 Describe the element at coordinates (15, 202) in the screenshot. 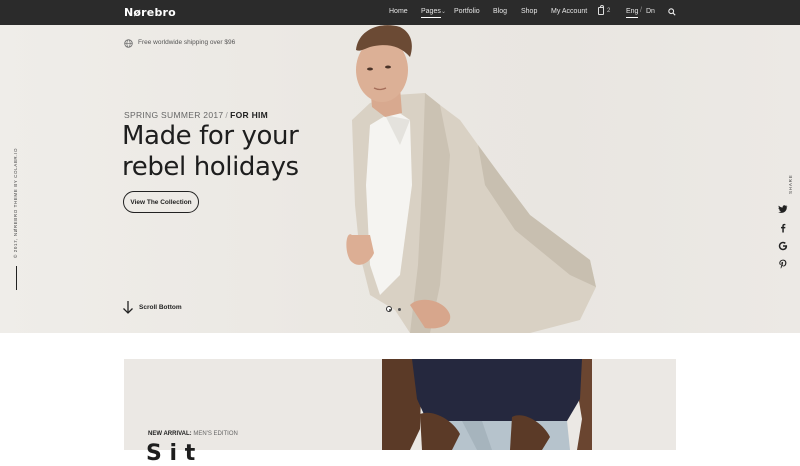

I see `copyright-vertical: © 2017, NØREBRO THEME BY COLABR.IO` at that location.